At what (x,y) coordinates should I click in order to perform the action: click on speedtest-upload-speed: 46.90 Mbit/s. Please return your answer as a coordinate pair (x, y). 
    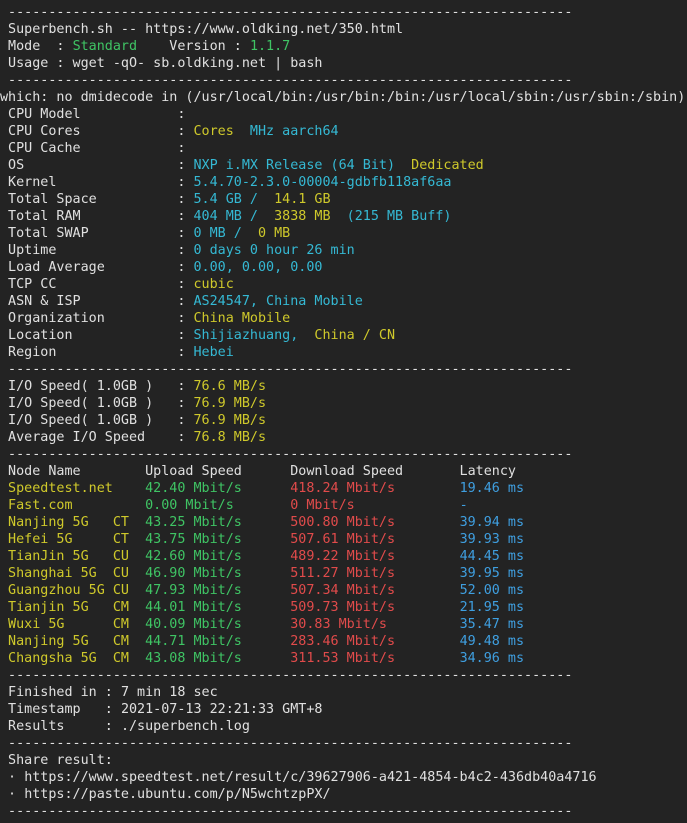
    Looking at the image, I should click on (218, 573).